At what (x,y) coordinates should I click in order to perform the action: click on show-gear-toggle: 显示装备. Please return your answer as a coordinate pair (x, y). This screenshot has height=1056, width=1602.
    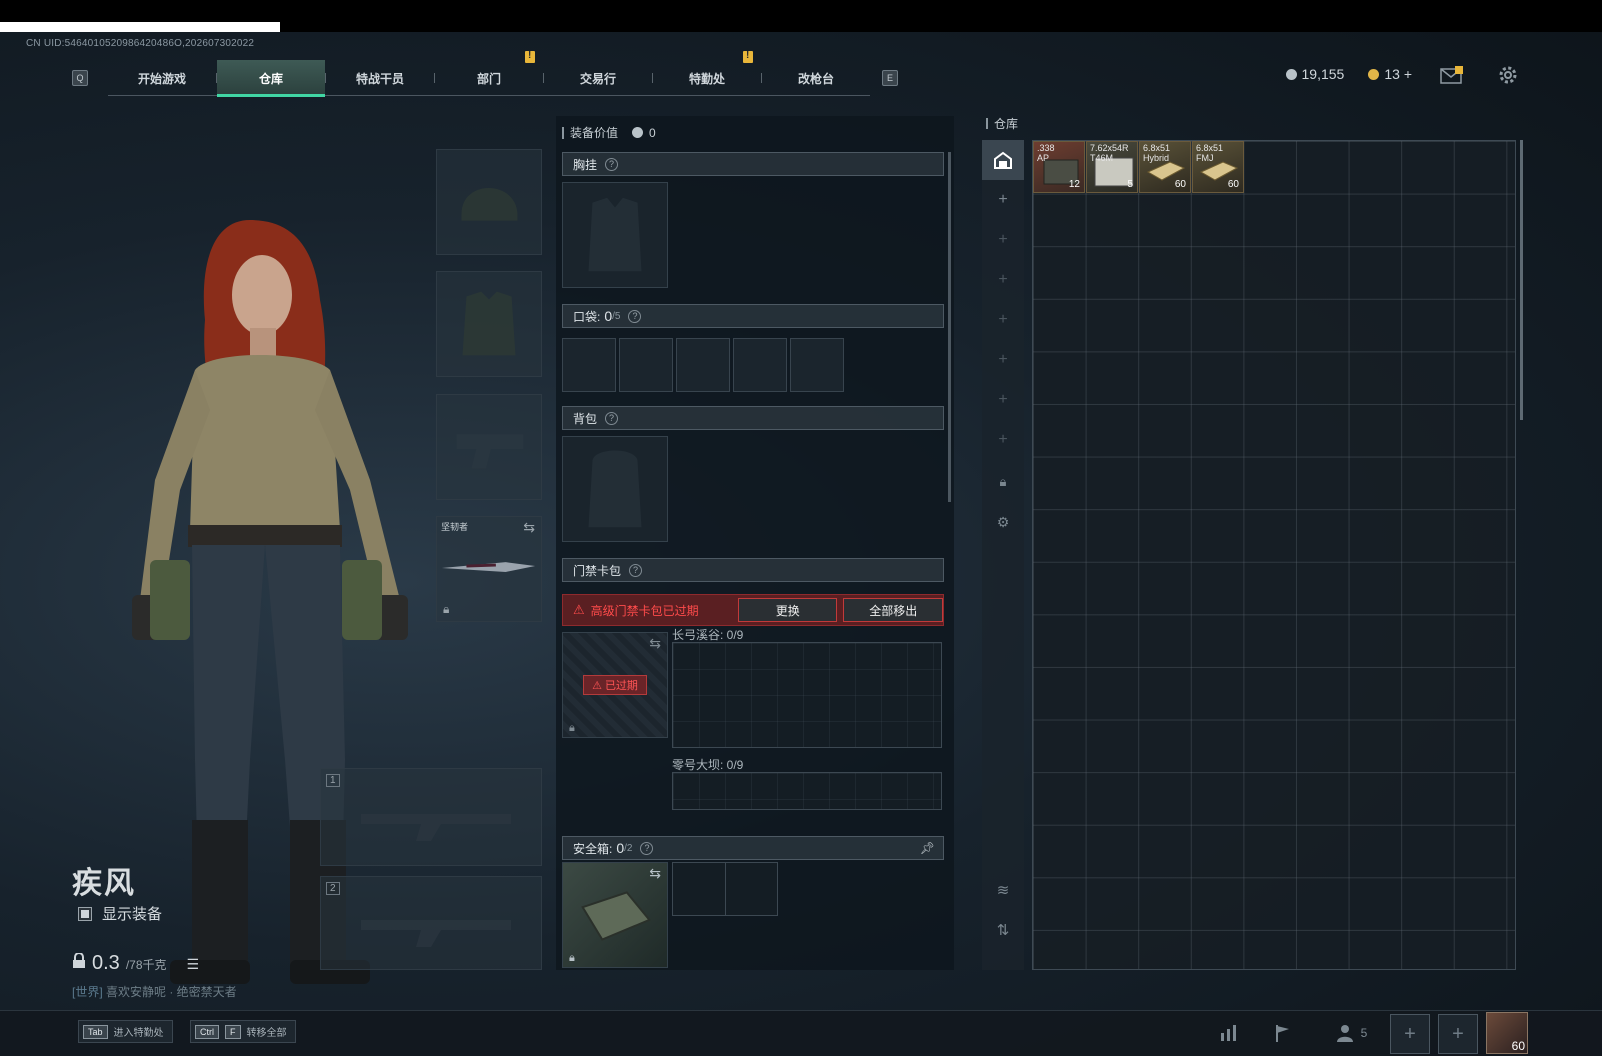
    Looking at the image, I should click on (120, 913).